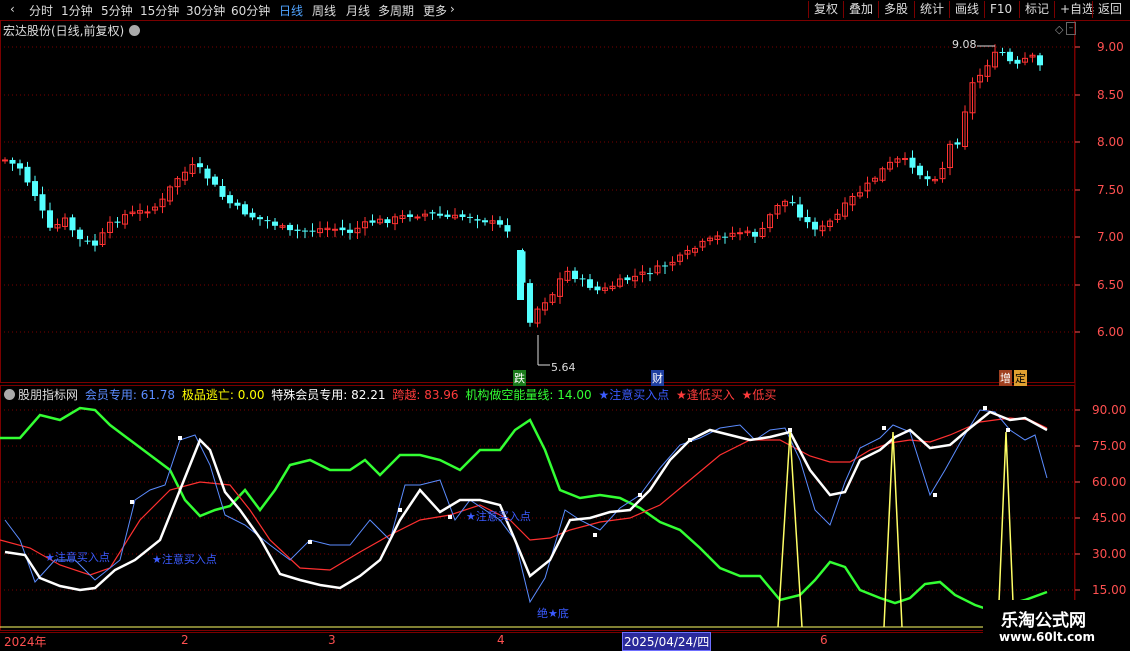 The width and height of the screenshot is (1130, 651). Describe the element at coordinates (328, 395) in the screenshot. I see `legend-special: 特殊会员专用: 82.21` at that location.